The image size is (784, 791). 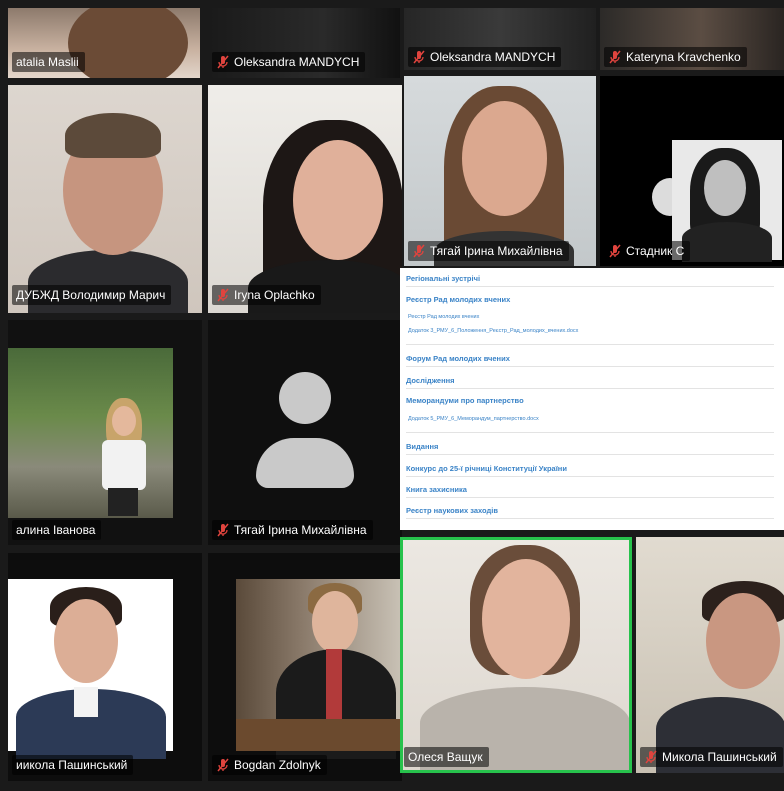 I want to click on video-tile-oleksandra-2: Oleksandra MANDYCH, so click(x=500, y=39).